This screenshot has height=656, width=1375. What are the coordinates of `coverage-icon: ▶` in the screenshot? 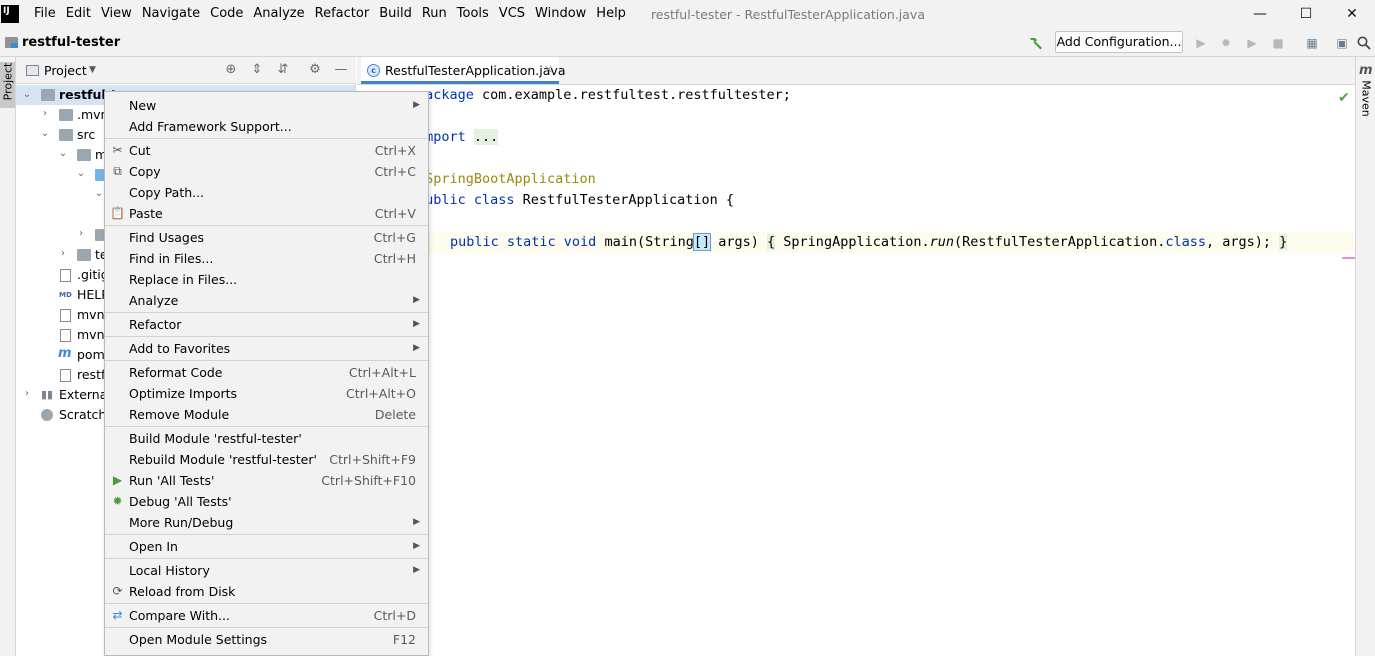 It's located at (1252, 43).